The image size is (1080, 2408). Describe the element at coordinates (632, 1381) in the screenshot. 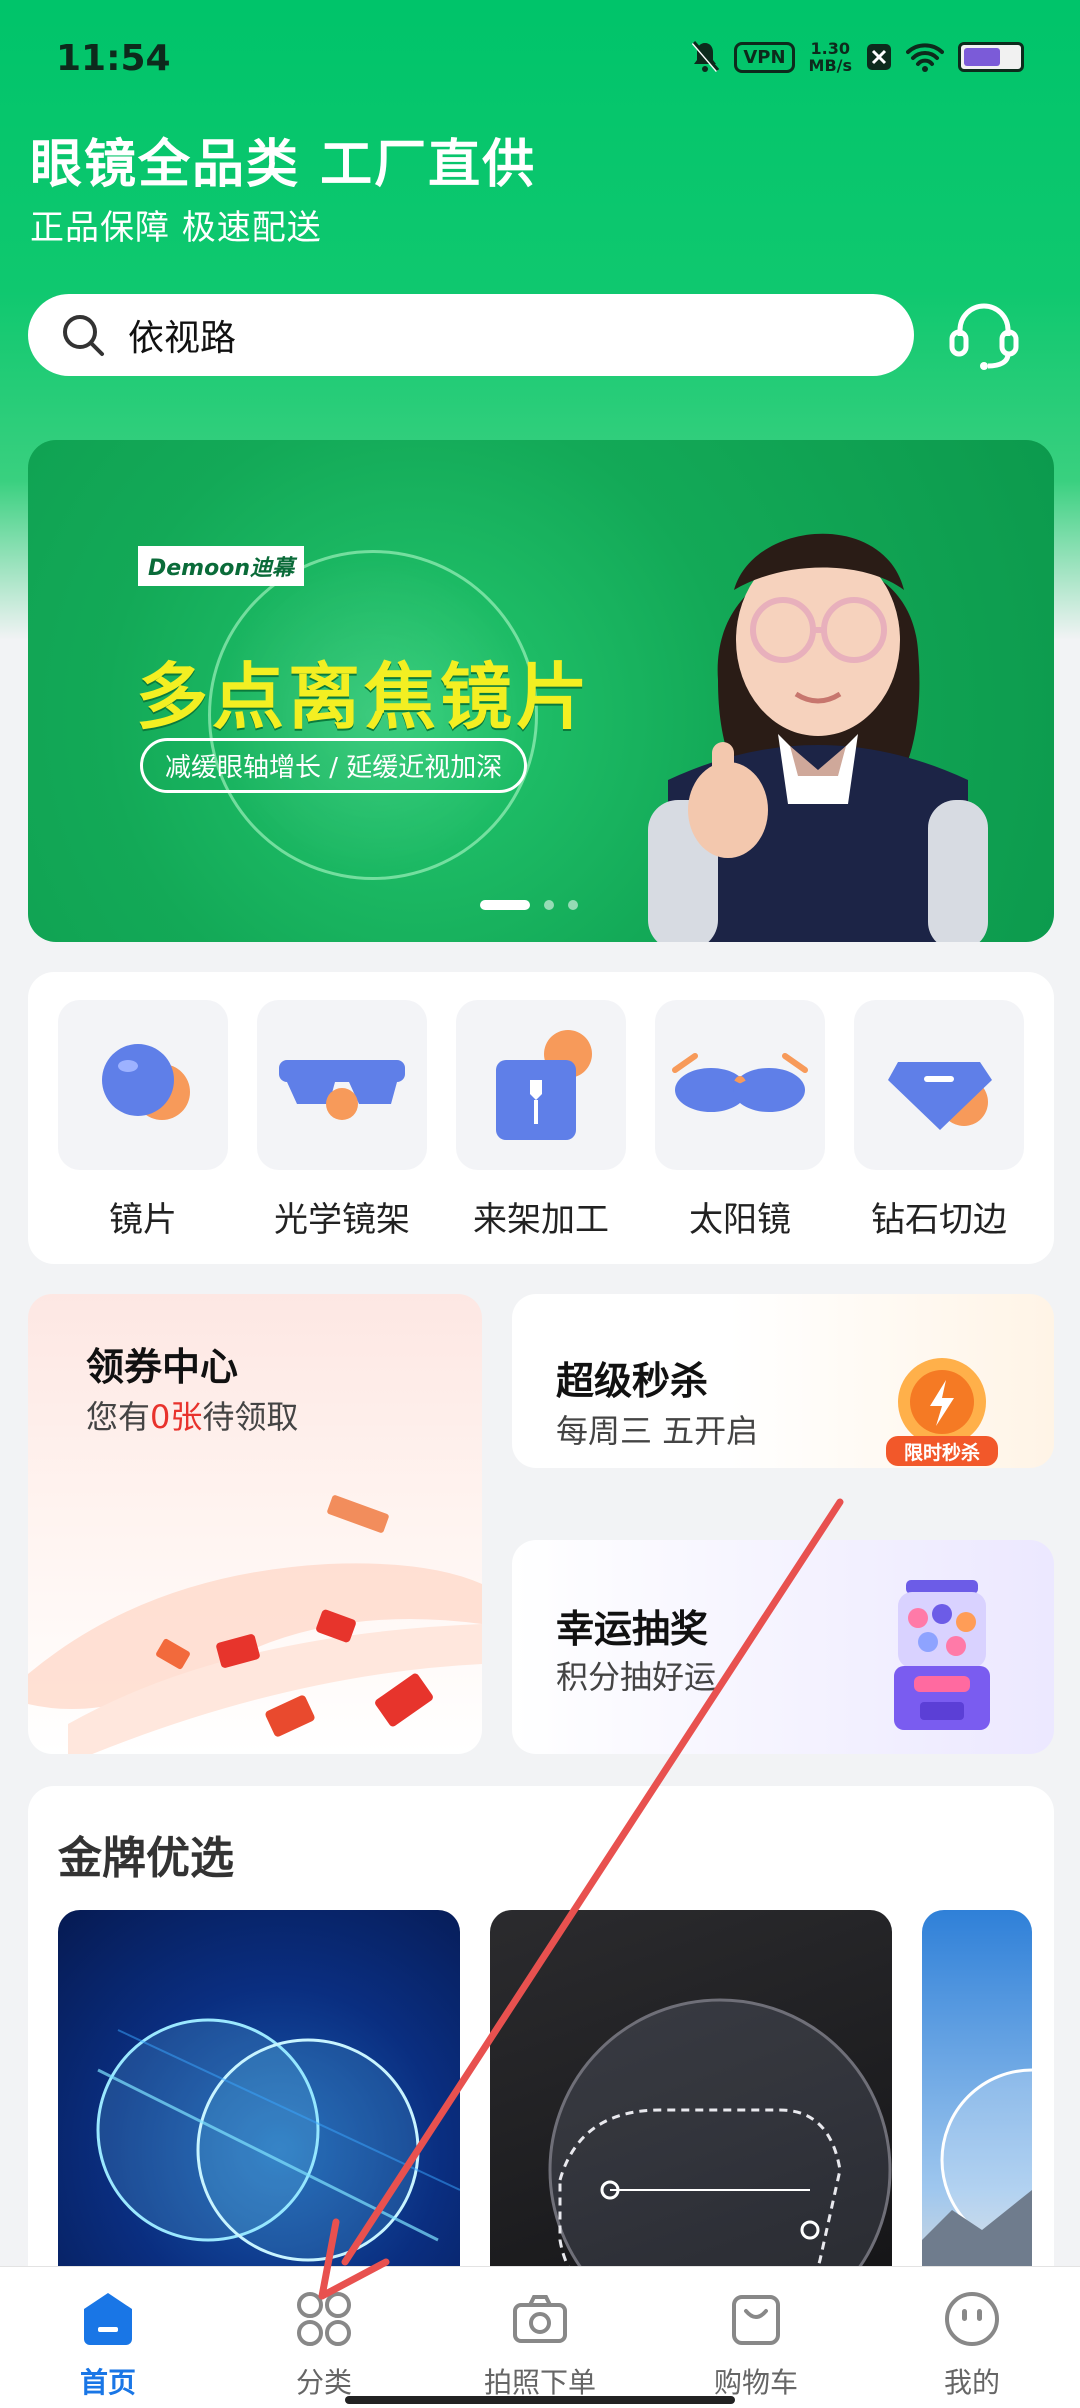

I see `flash-title: 超级秒杀` at that location.